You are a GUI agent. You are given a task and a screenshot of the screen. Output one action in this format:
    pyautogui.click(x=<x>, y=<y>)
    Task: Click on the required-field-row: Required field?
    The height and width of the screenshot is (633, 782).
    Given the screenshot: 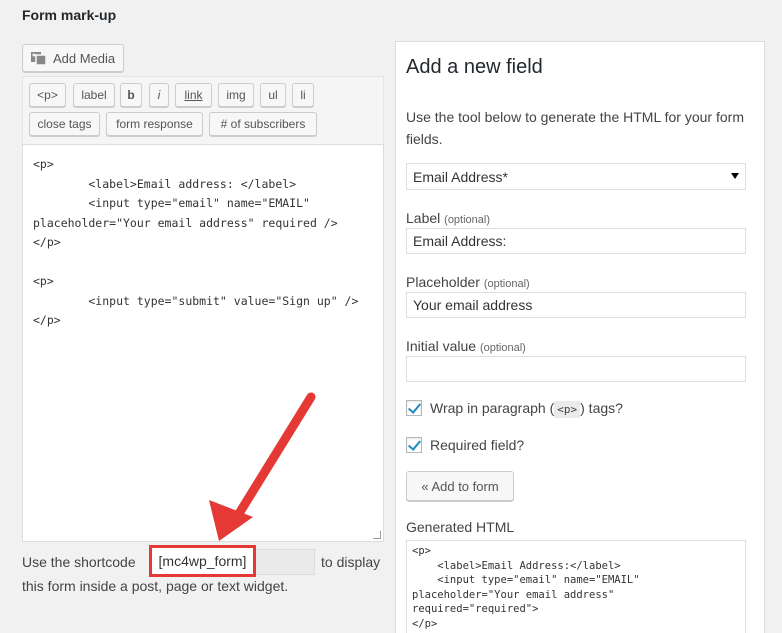 What is the action you would take?
    pyautogui.click(x=465, y=445)
    